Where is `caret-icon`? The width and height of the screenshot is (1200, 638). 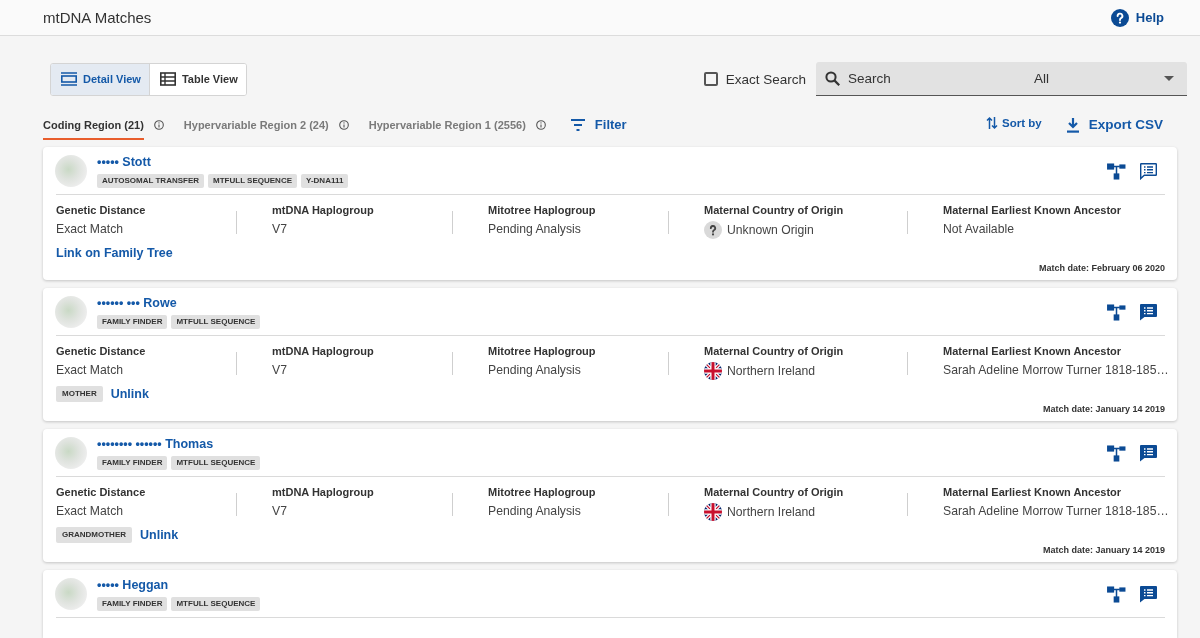
caret-icon is located at coordinates (1169, 78).